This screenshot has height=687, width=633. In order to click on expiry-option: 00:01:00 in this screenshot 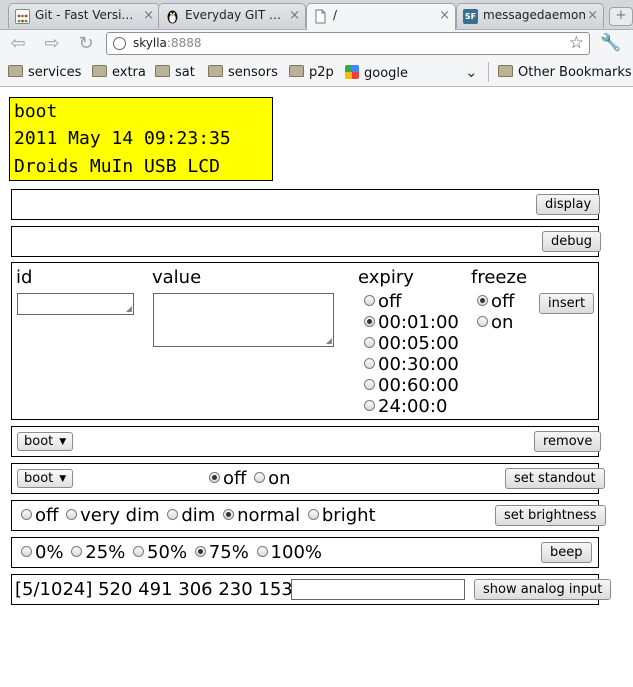, I will do `click(411, 322)`.